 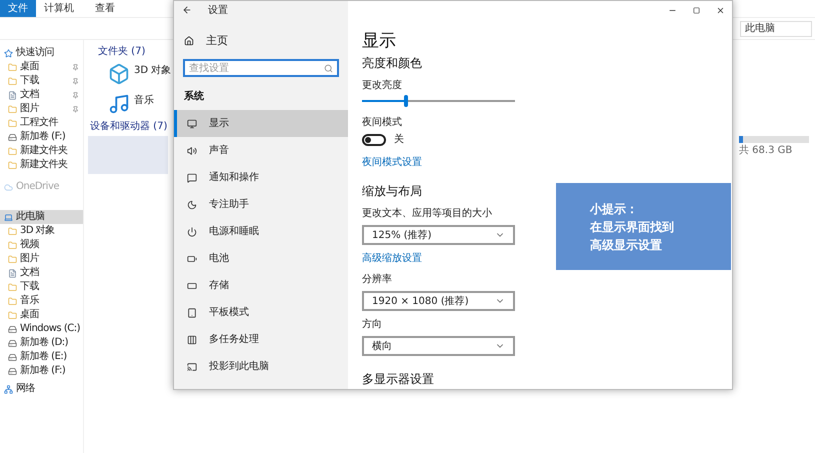 I want to click on toggle-label: 夜间模式, so click(x=382, y=123).